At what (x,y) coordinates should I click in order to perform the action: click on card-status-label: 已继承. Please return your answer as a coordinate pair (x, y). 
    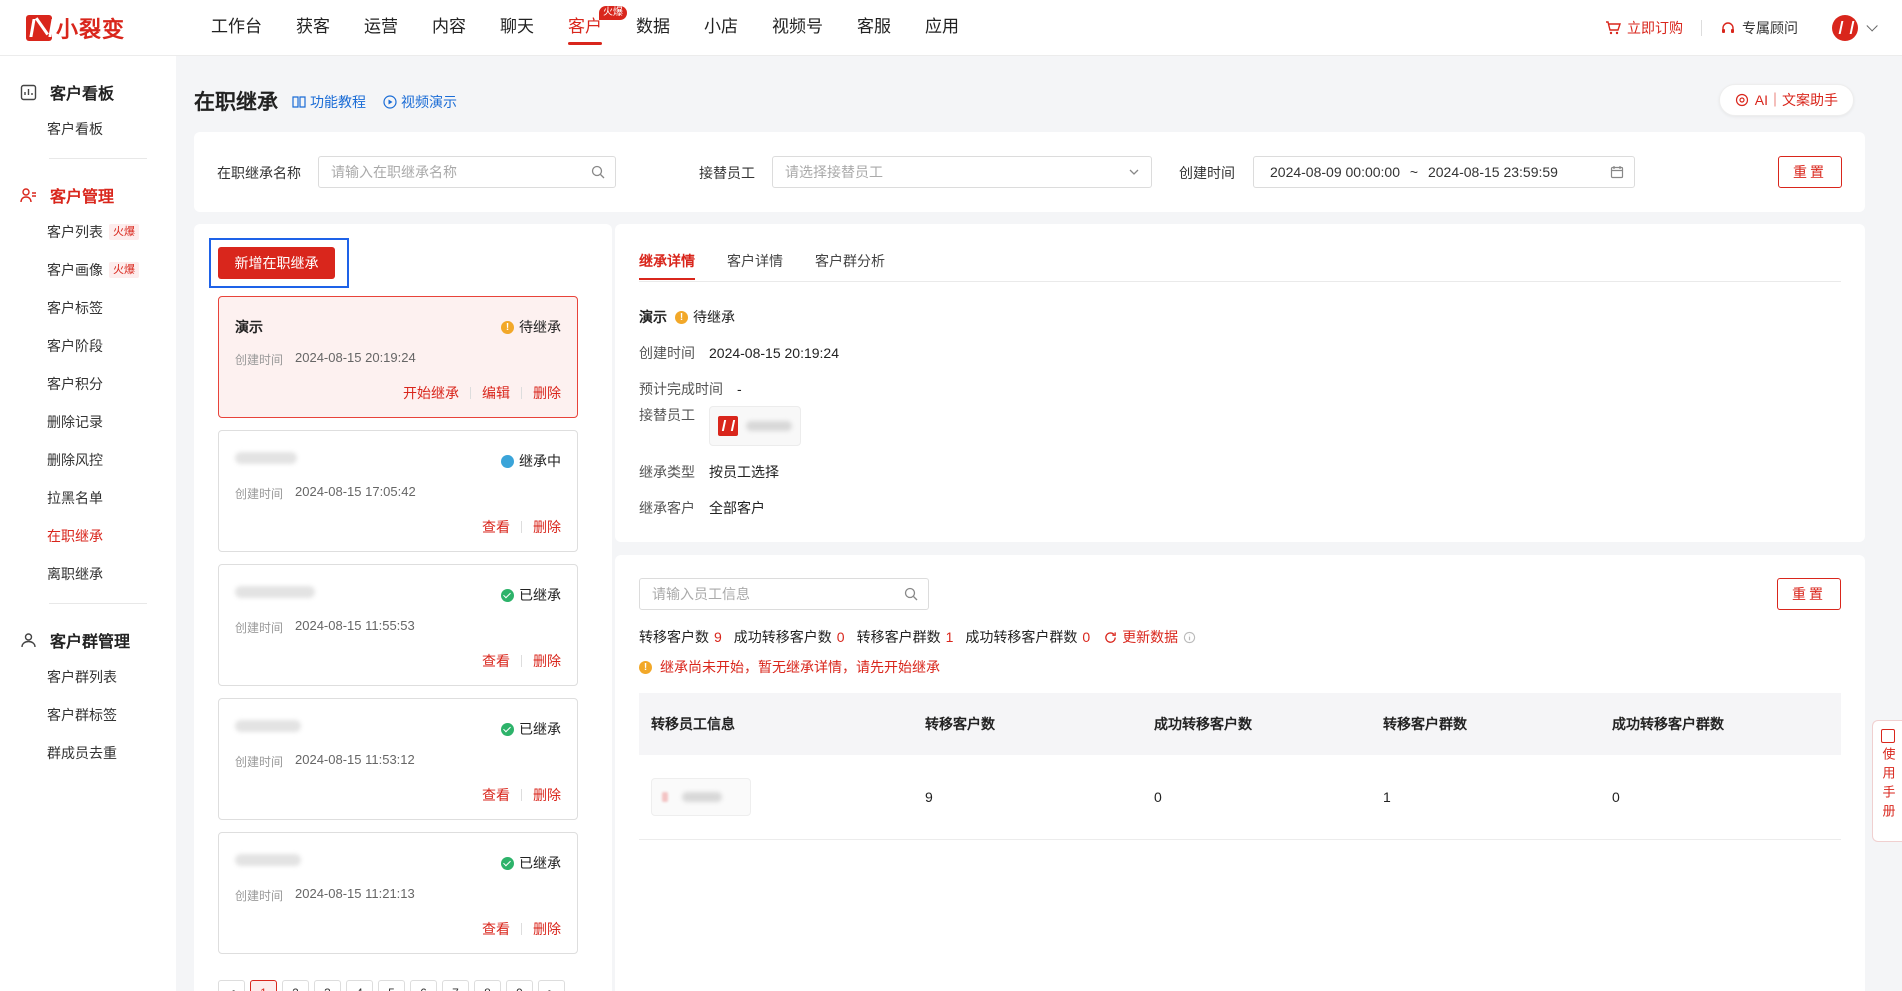
    Looking at the image, I should click on (540, 863).